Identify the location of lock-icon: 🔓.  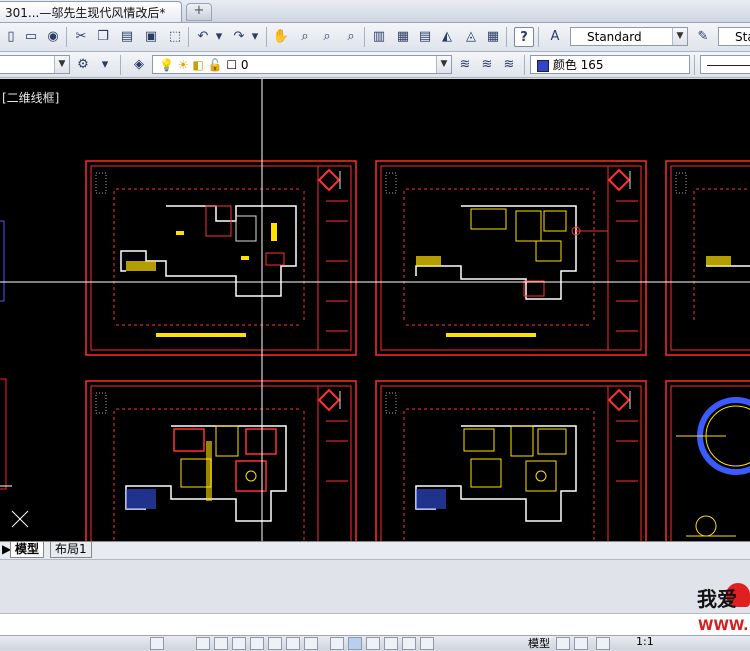
(215, 65).